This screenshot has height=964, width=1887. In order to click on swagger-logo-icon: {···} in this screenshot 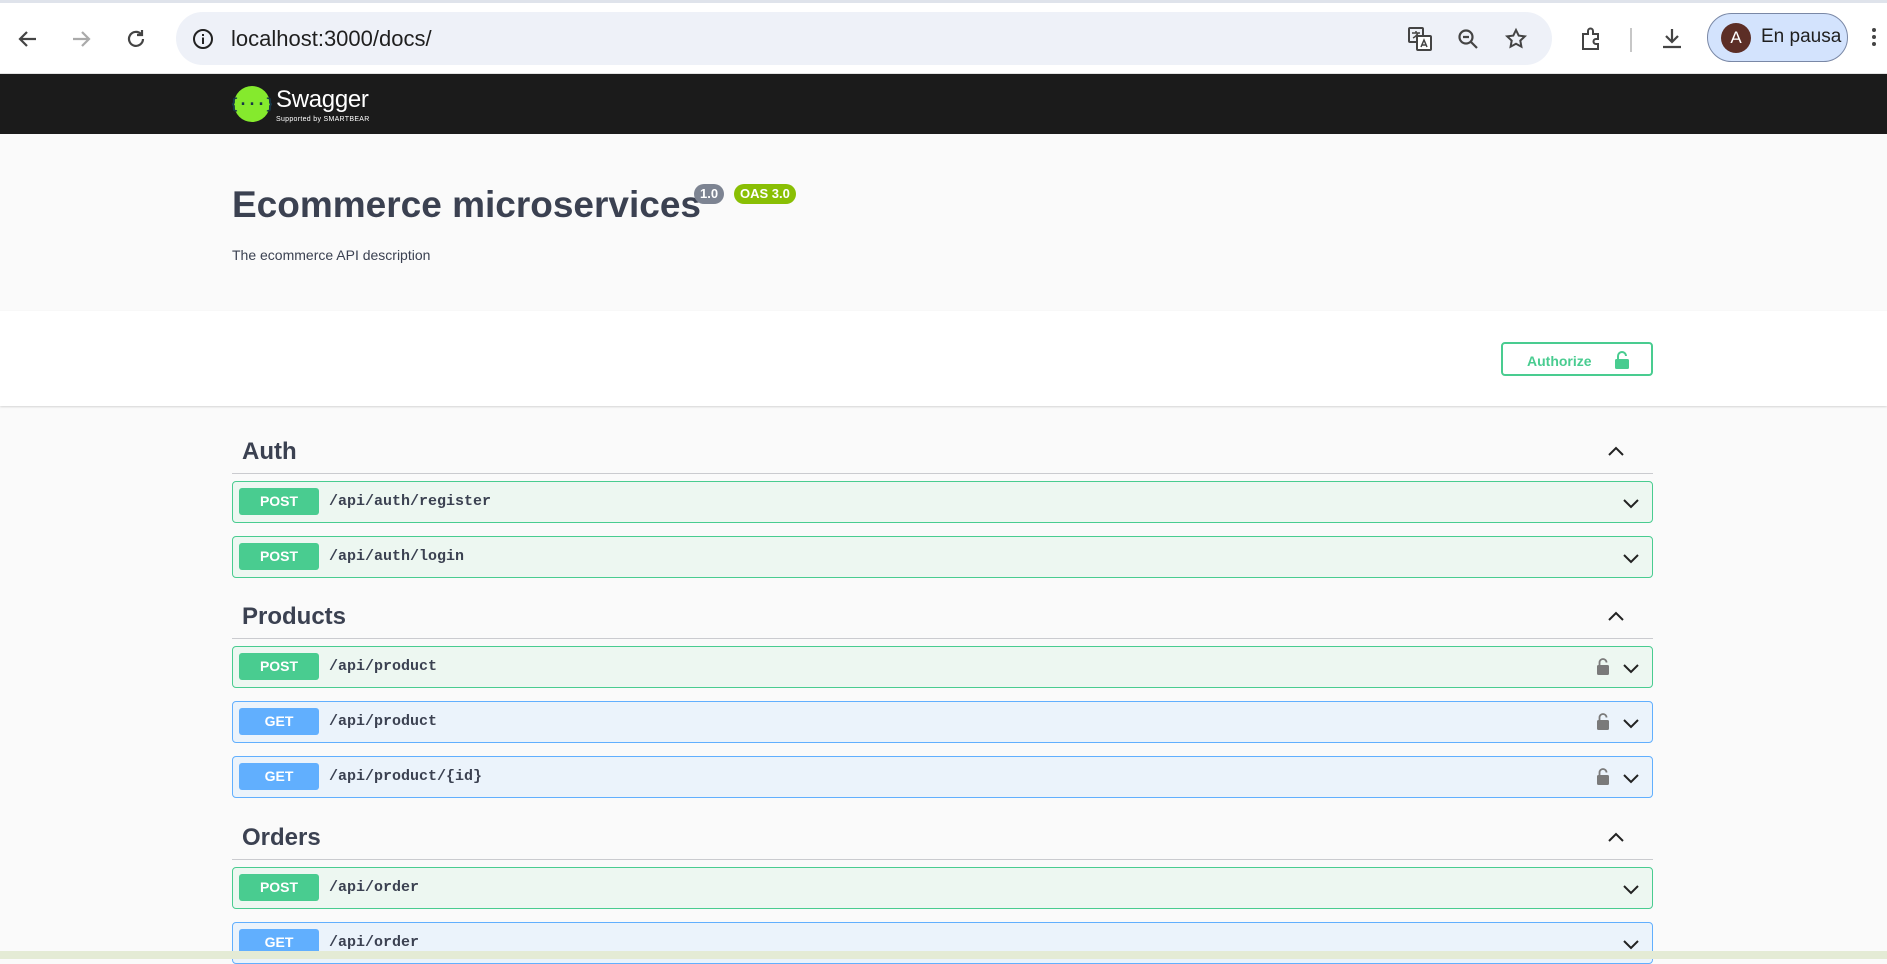, I will do `click(252, 104)`.